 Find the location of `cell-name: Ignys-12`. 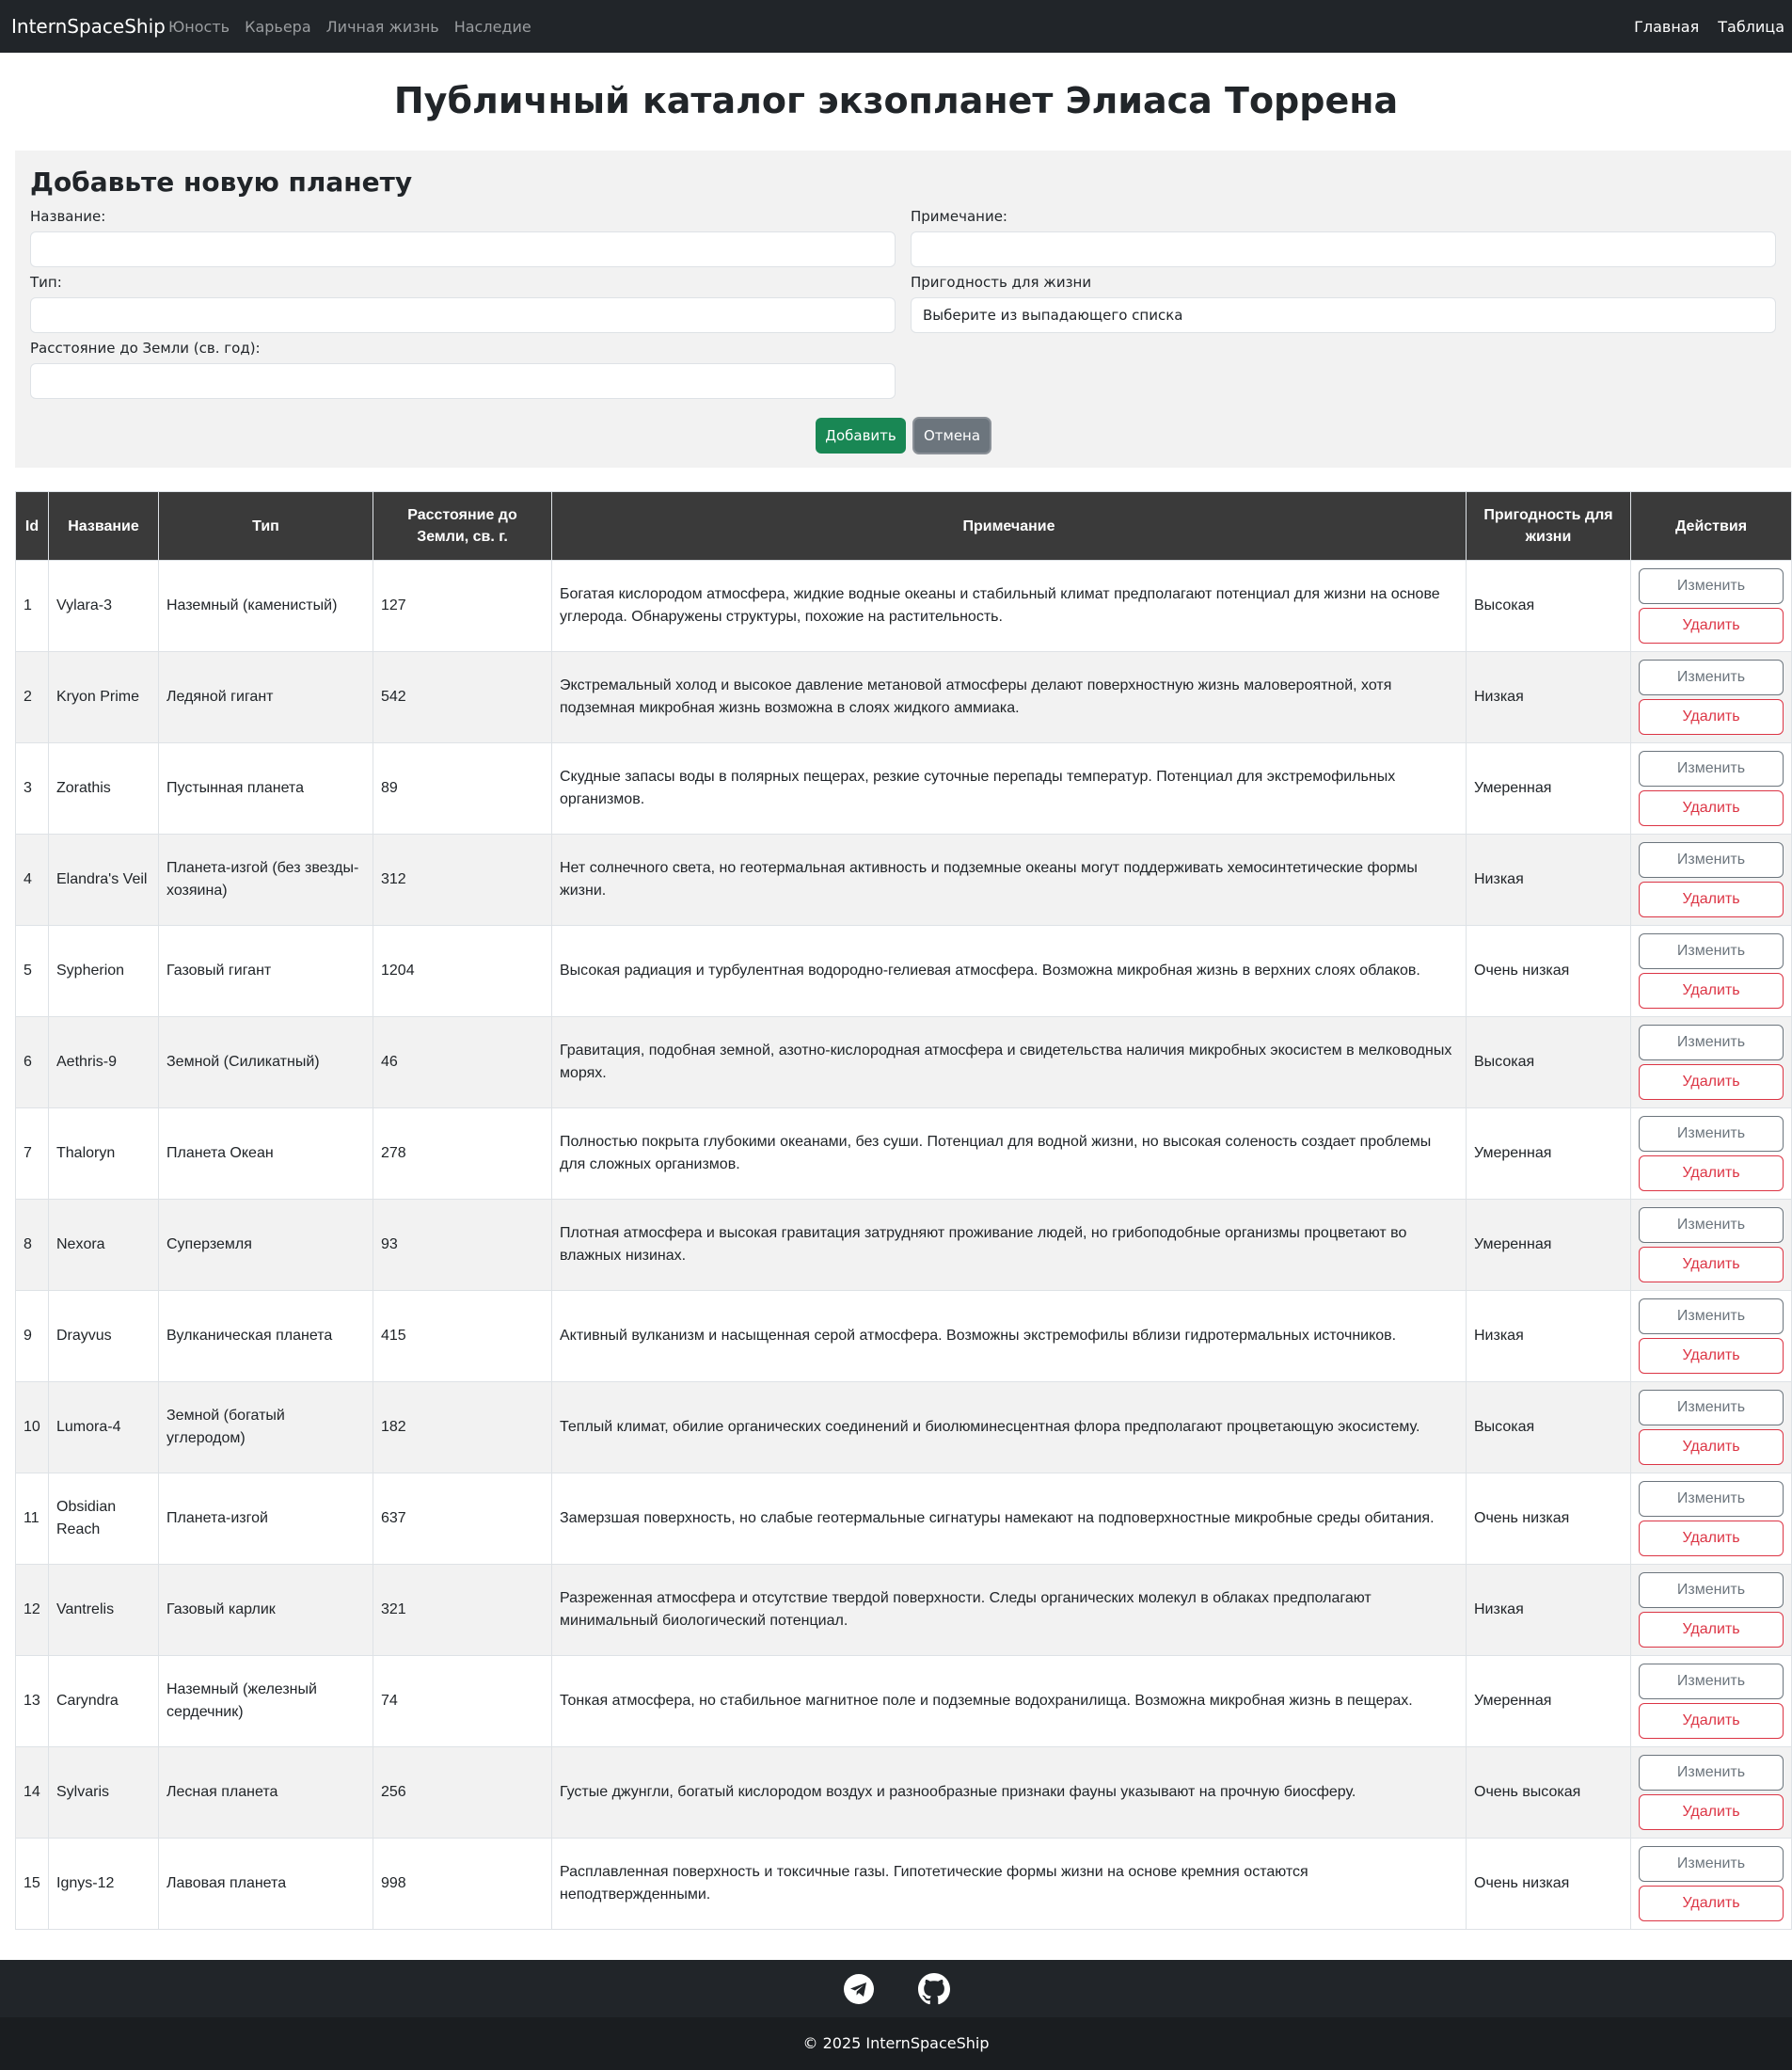

cell-name: Ignys-12 is located at coordinates (104, 1884).